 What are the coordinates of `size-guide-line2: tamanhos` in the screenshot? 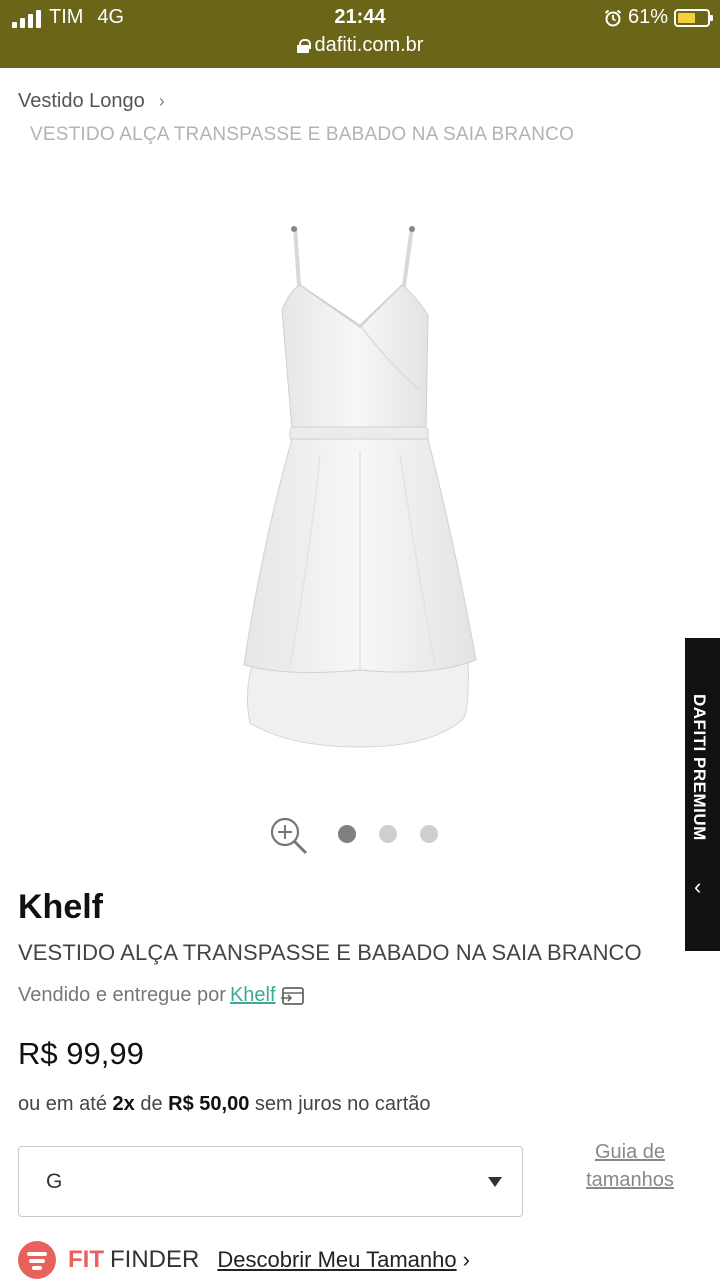 It's located at (630, 1180).